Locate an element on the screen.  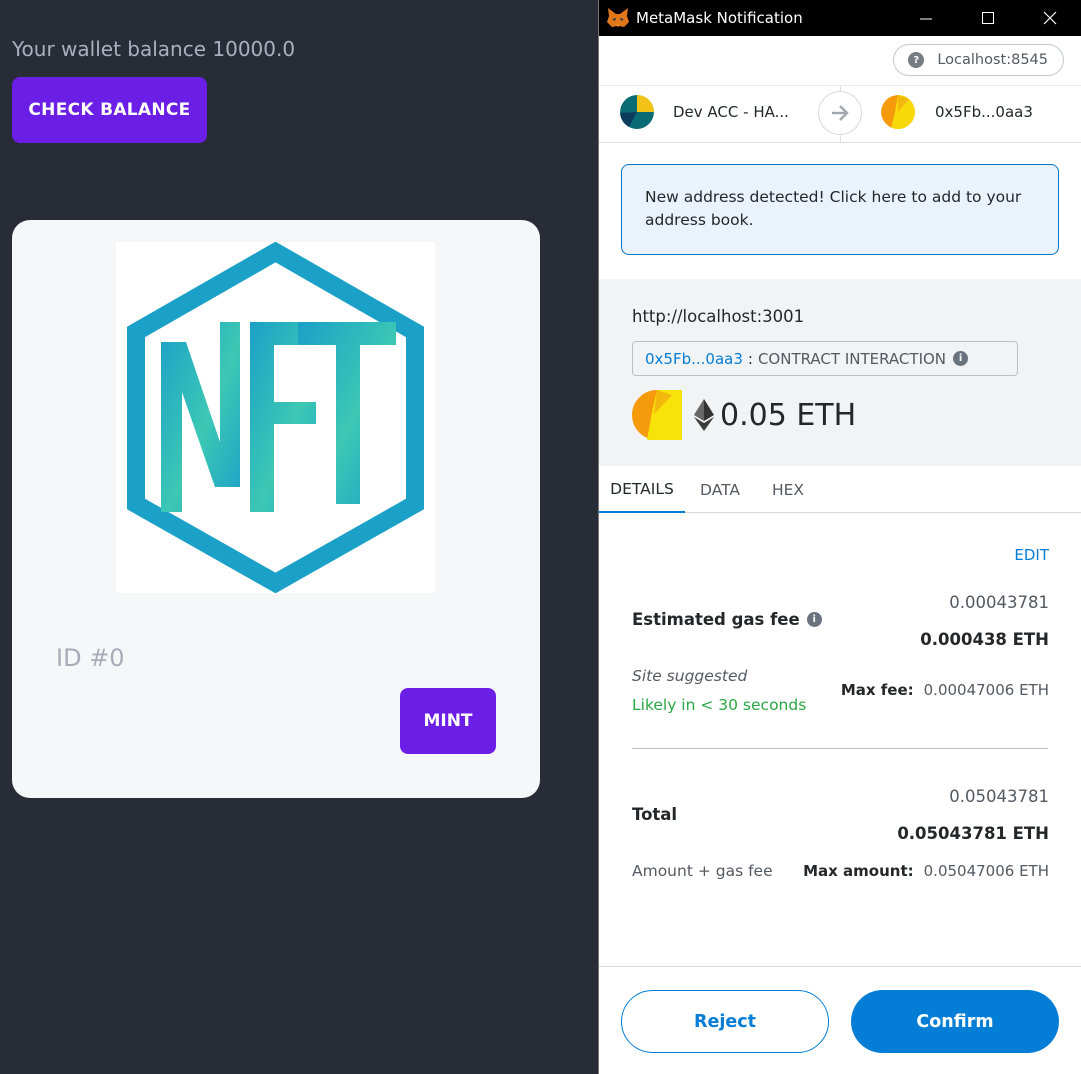
max-fee-label: Max fee: is located at coordinates (877, 690).